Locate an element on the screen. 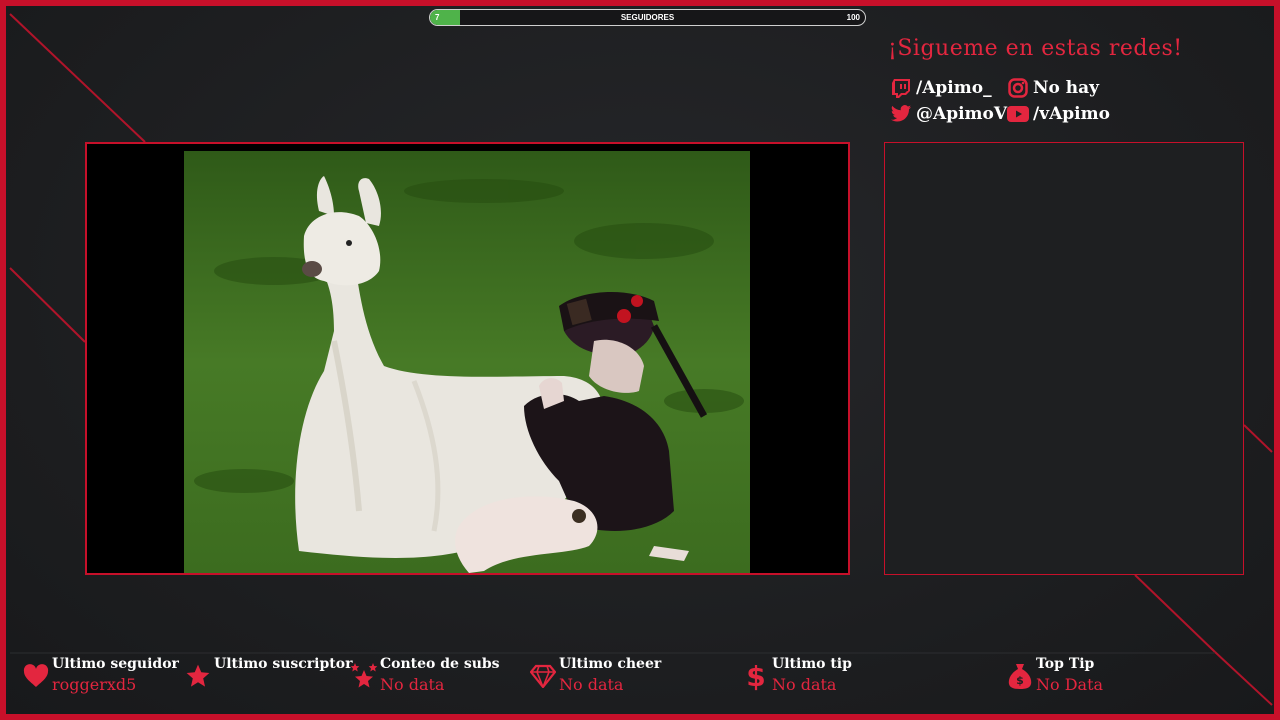  goal-label: SEGUIDORES is located at coordinates (647, 17).